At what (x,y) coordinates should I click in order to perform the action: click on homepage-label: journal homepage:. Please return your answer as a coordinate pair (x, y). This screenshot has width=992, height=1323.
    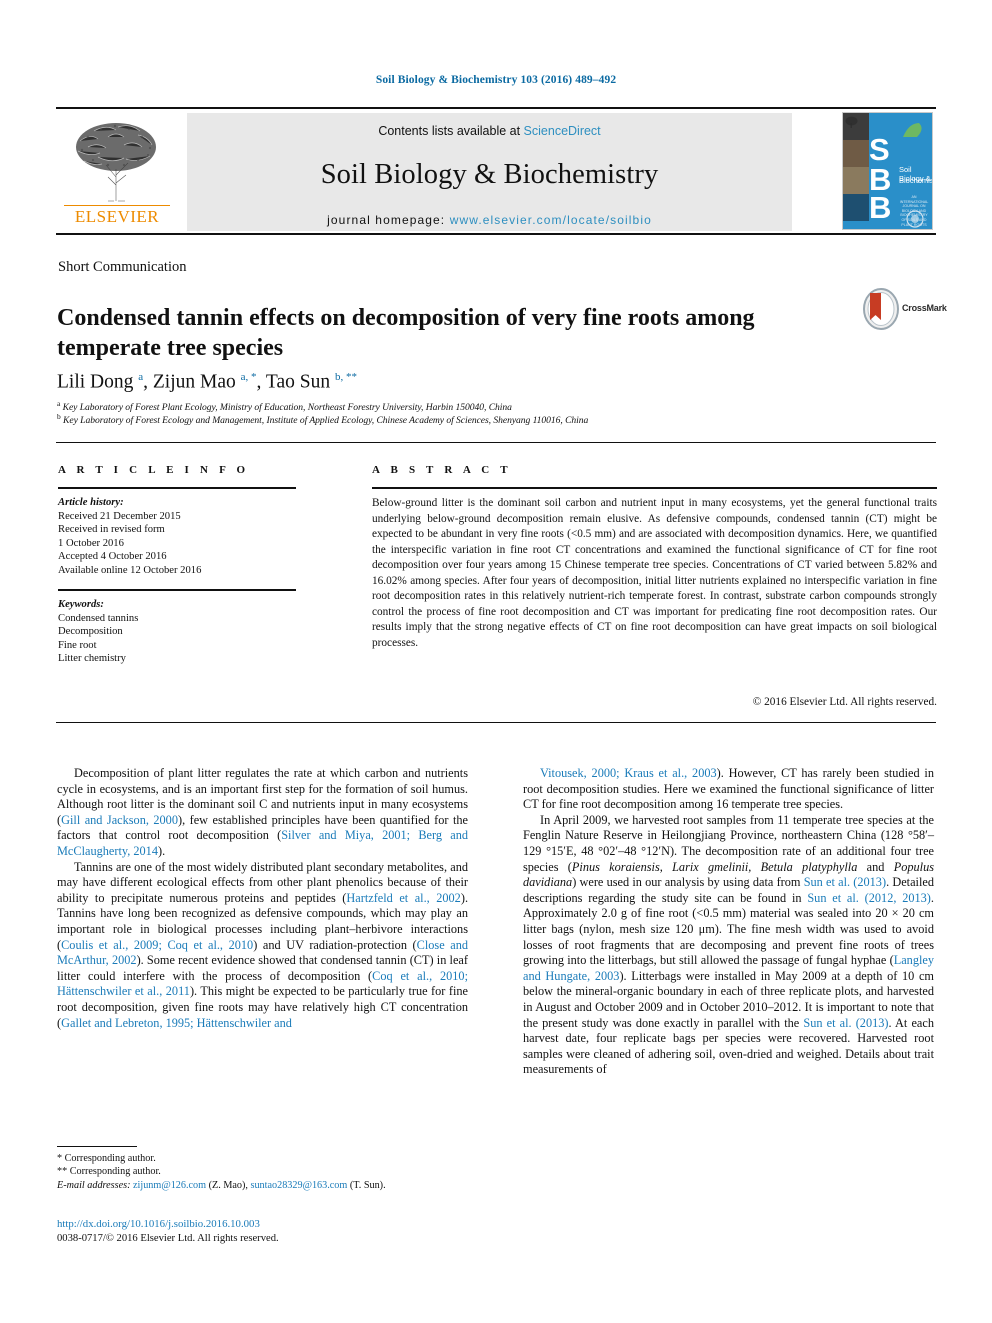
    Looking at the image, I should click on (388, 220).